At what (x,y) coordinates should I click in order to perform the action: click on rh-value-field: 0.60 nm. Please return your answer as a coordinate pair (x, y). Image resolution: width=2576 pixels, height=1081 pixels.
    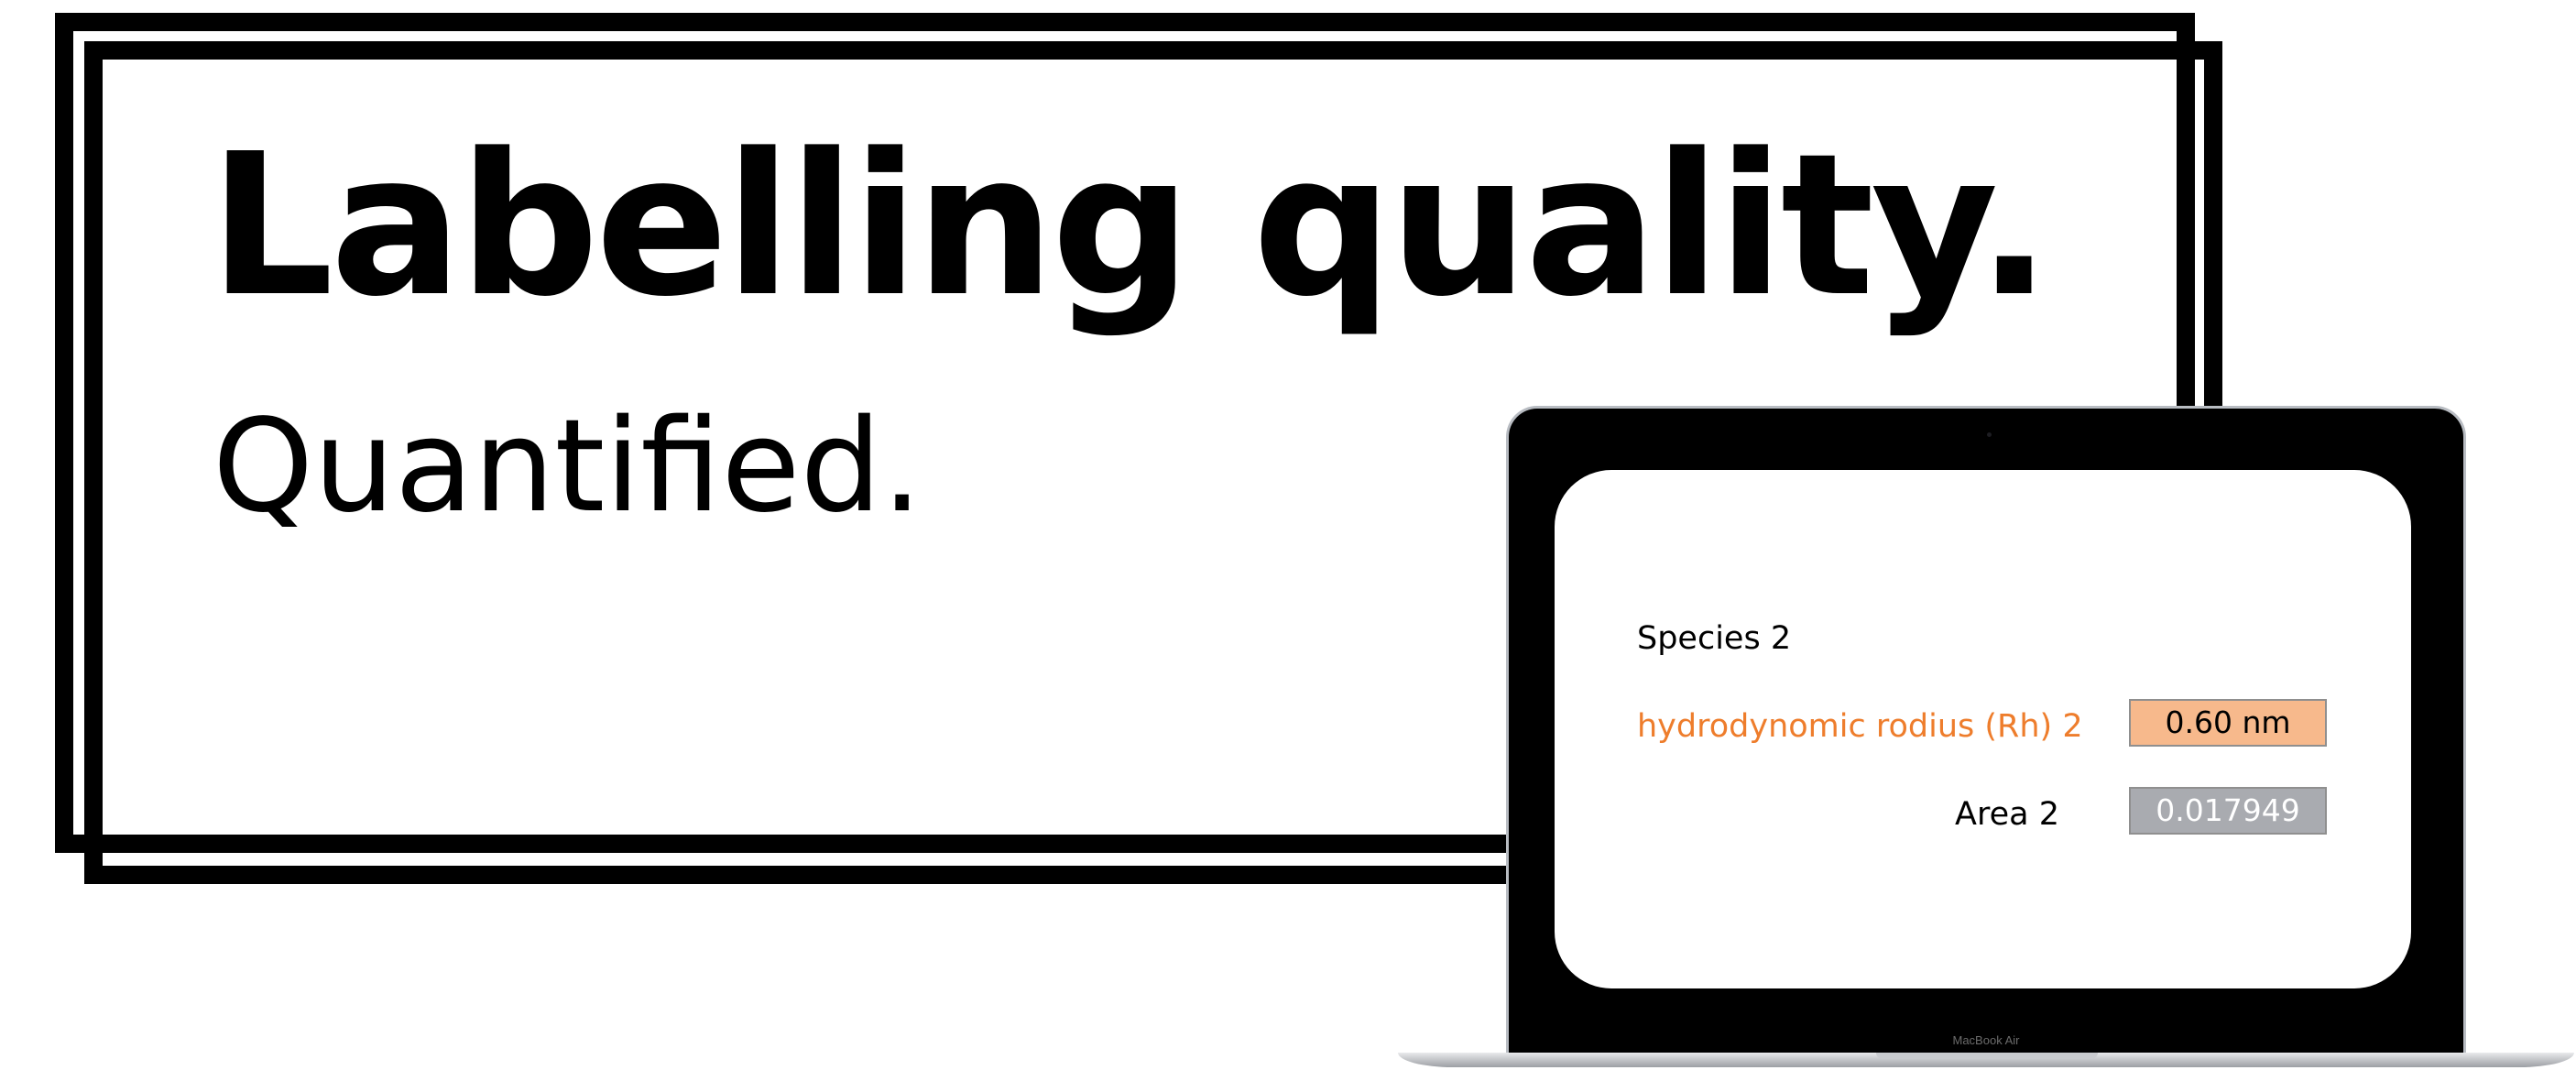
    Looking at the image, I should click on (2228, 723).